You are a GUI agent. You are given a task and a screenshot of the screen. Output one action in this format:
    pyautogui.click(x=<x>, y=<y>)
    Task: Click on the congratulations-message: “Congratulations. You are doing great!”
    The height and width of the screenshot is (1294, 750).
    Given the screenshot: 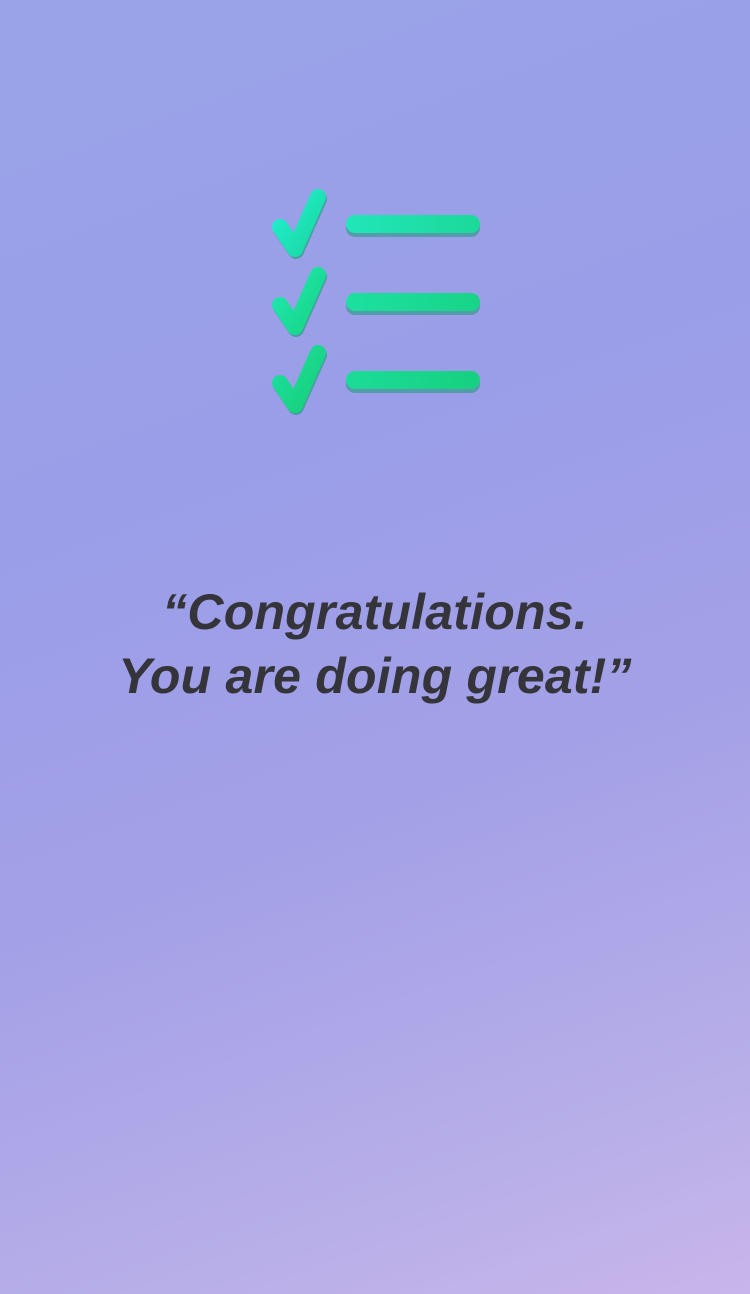 What is the action you would take?
    pyautogui.click(x=375, y=644)
    